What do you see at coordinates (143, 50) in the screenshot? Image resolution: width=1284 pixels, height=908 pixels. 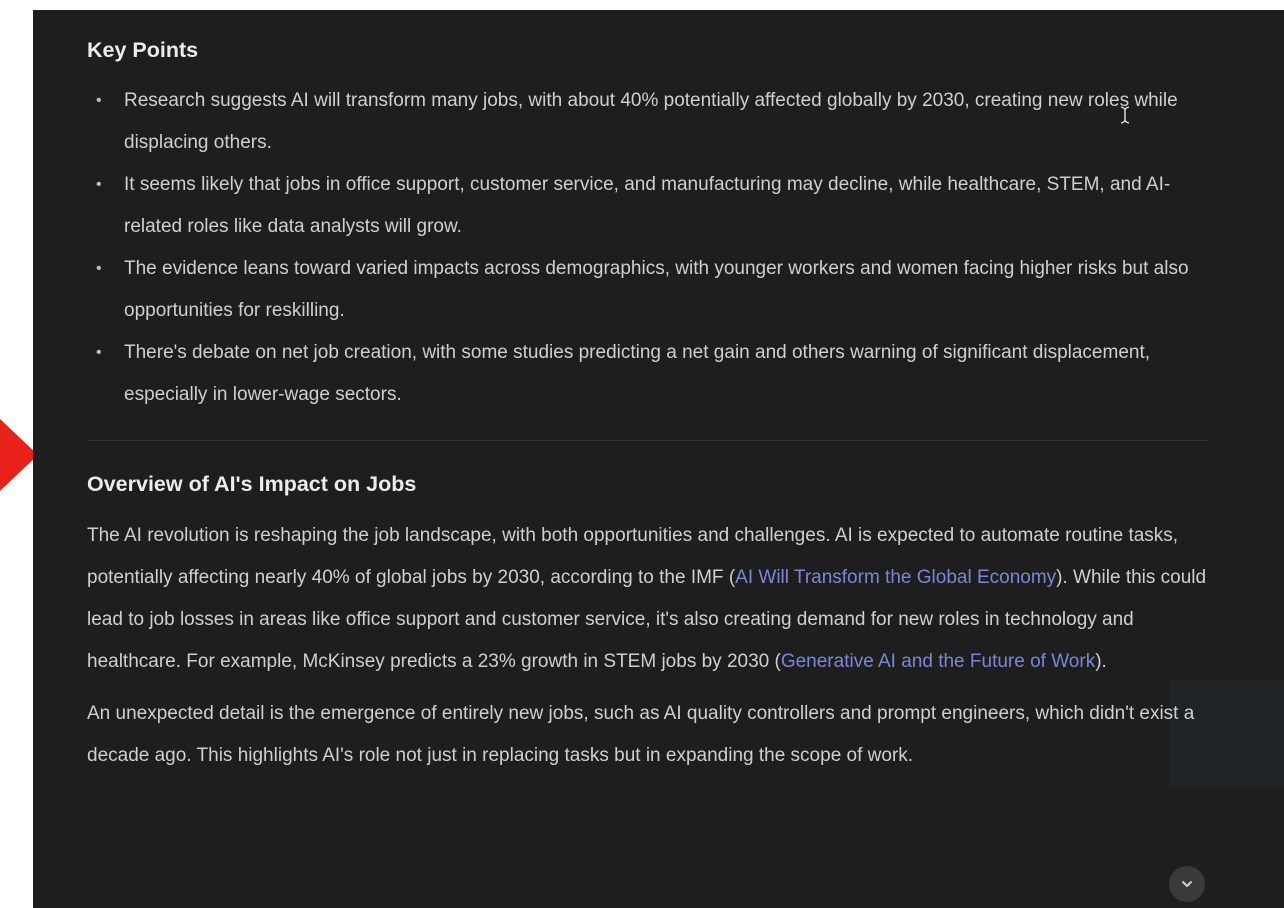 I see `key-points-heading: Key Points` at bounding box center [143, 50].